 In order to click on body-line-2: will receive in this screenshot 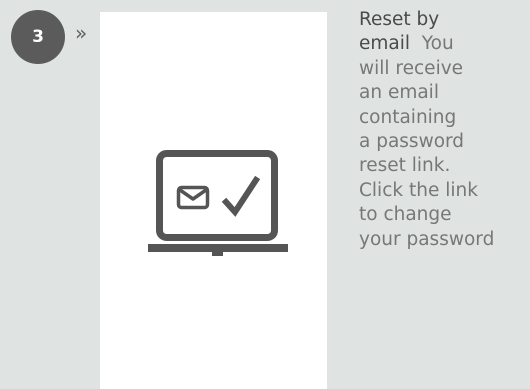, I will do `click(411, 68)`.